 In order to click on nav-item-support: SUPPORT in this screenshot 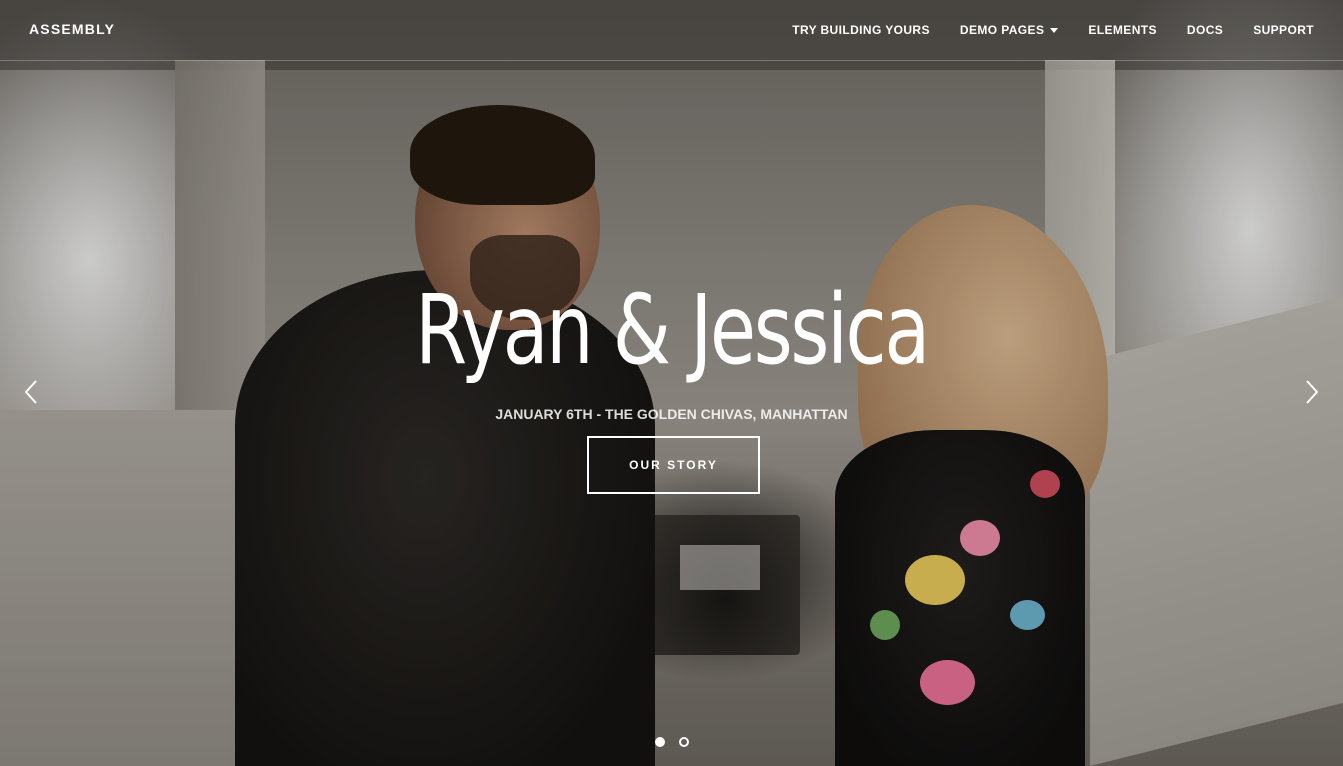, I will do `click(1283, 30)`.